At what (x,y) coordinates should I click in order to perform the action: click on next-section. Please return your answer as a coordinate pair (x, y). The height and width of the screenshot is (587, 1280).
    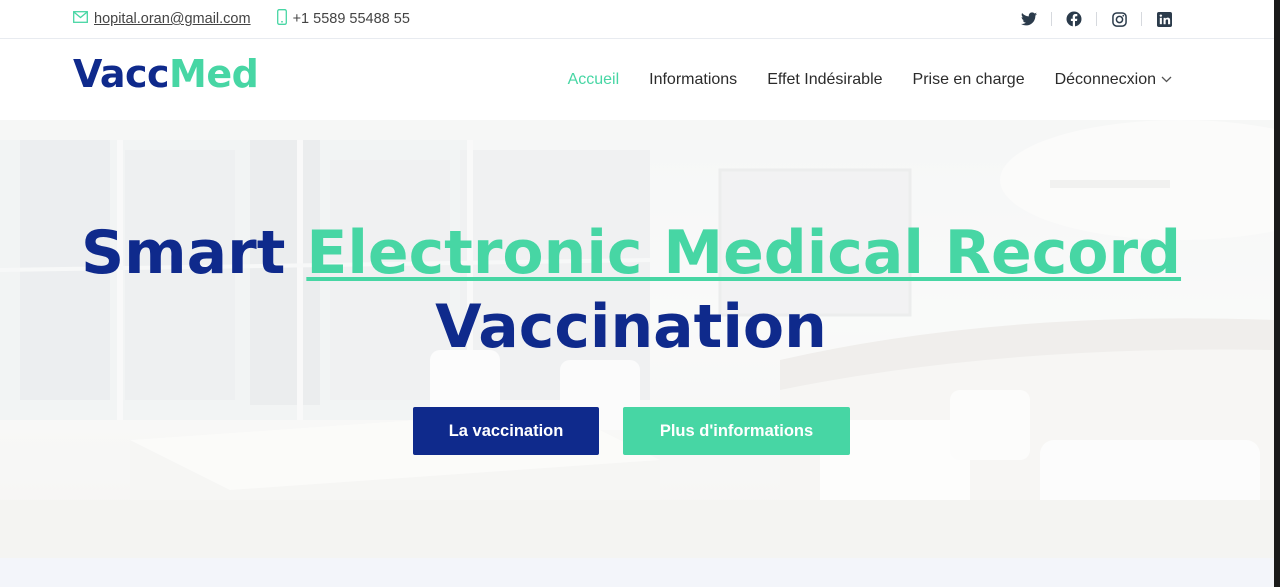
    Looking at the image, I should click on (637, 572).